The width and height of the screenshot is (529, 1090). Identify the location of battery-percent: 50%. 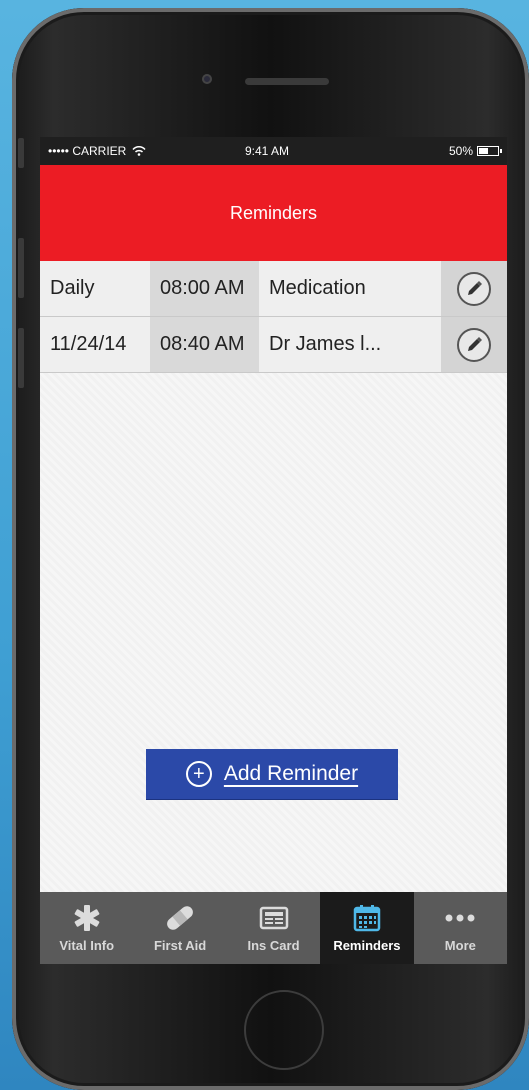
(460, 151).